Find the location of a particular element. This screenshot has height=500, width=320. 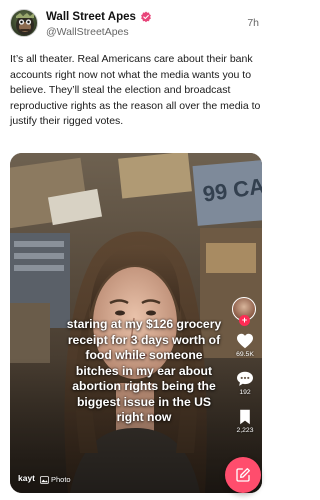

author-name-row: Wall Street Apes is located at coordinates (99, 17).